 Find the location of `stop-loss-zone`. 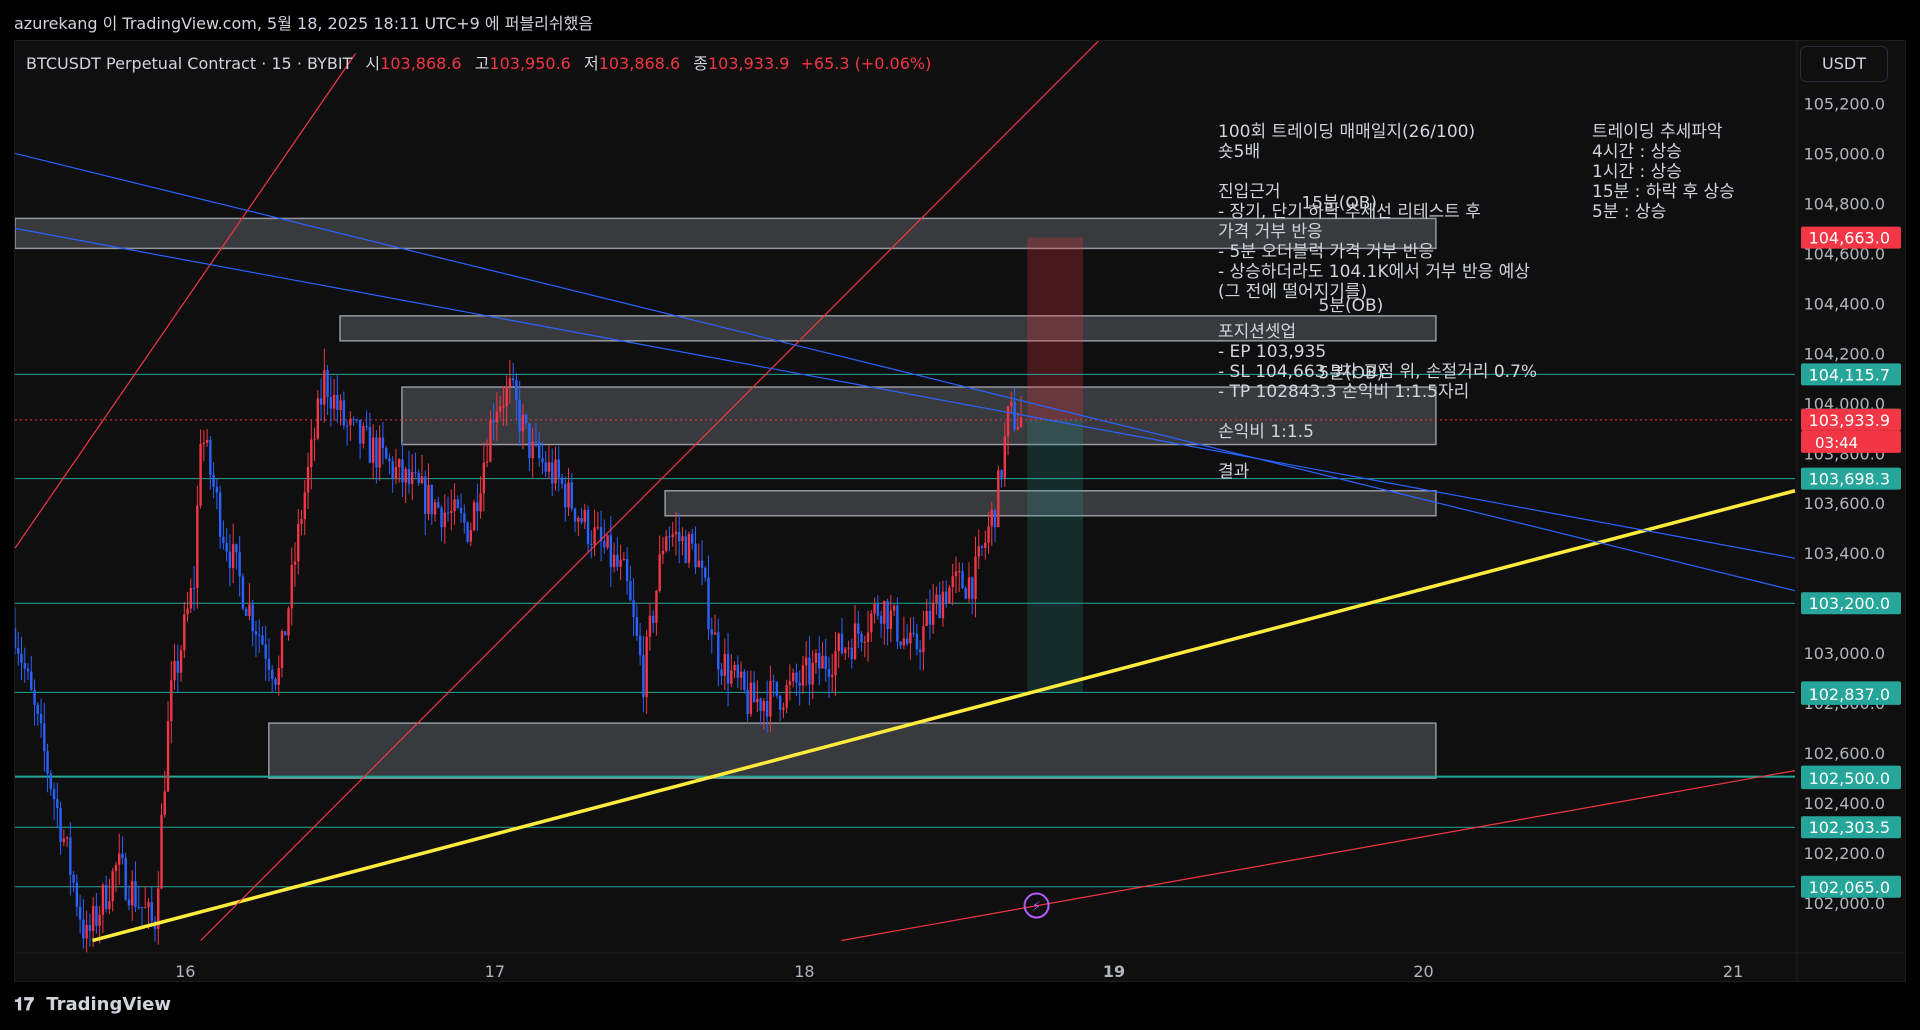

stop-loss-zone is located at coordinates (1055, 328).